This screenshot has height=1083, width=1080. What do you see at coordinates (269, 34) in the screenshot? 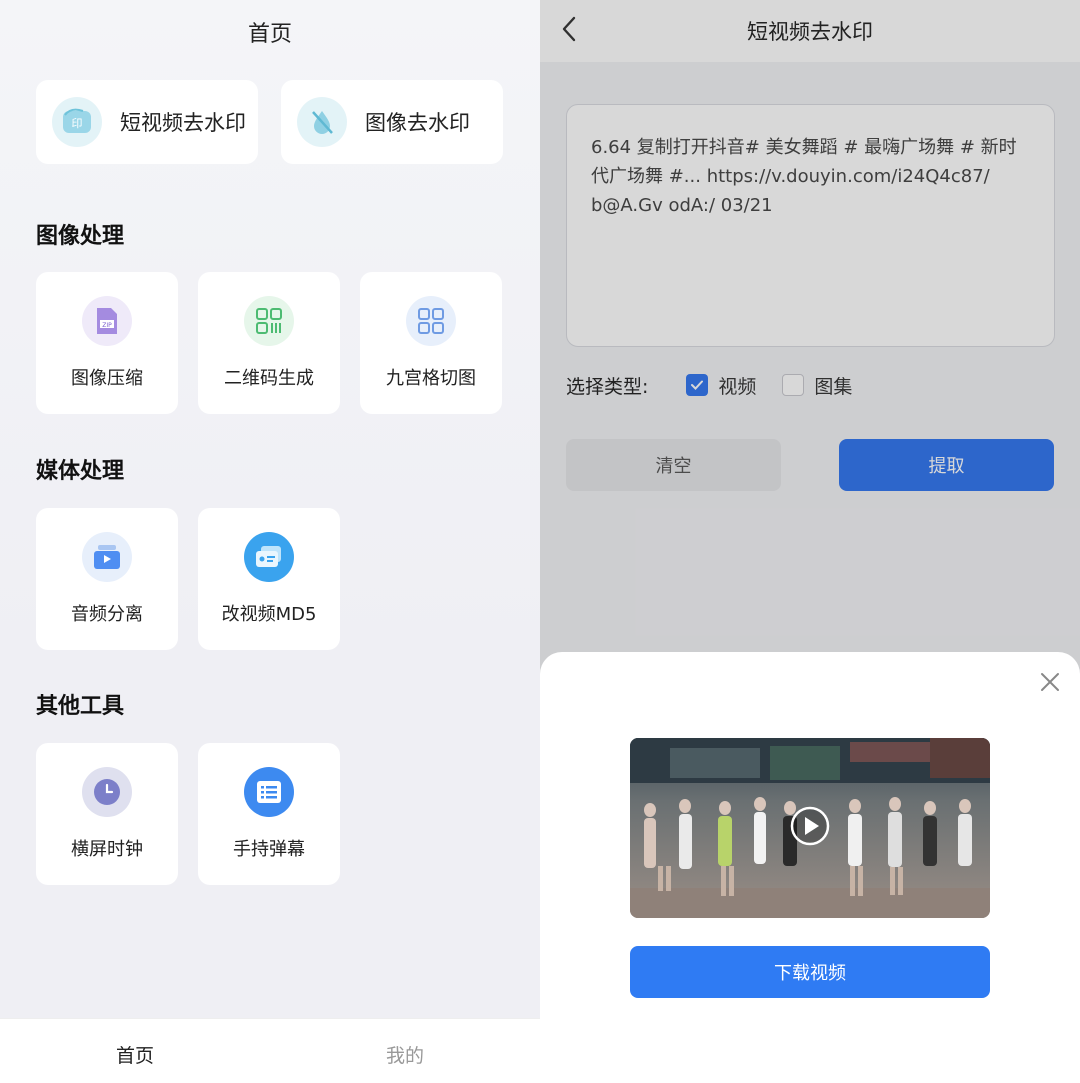
I see `page-title: 首页` at bounding box center [269, 34].